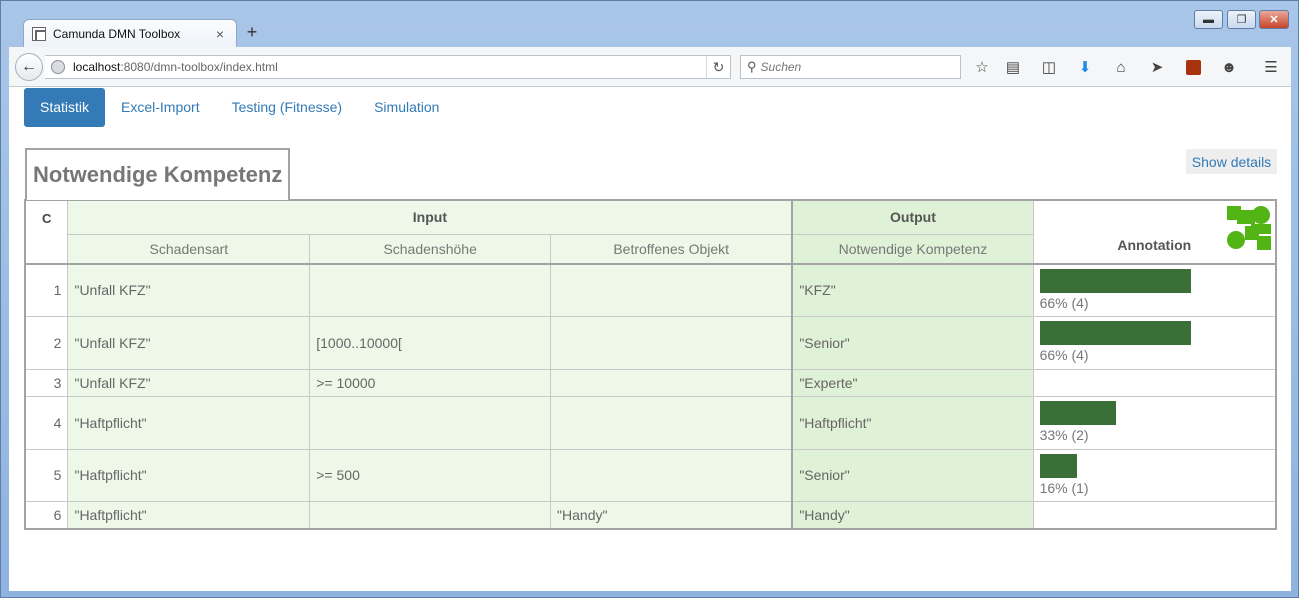 Image resolution: width=1299 pixels, height=598 pixels. I want to click on menu-icon: ☰, so click(1271, 67).